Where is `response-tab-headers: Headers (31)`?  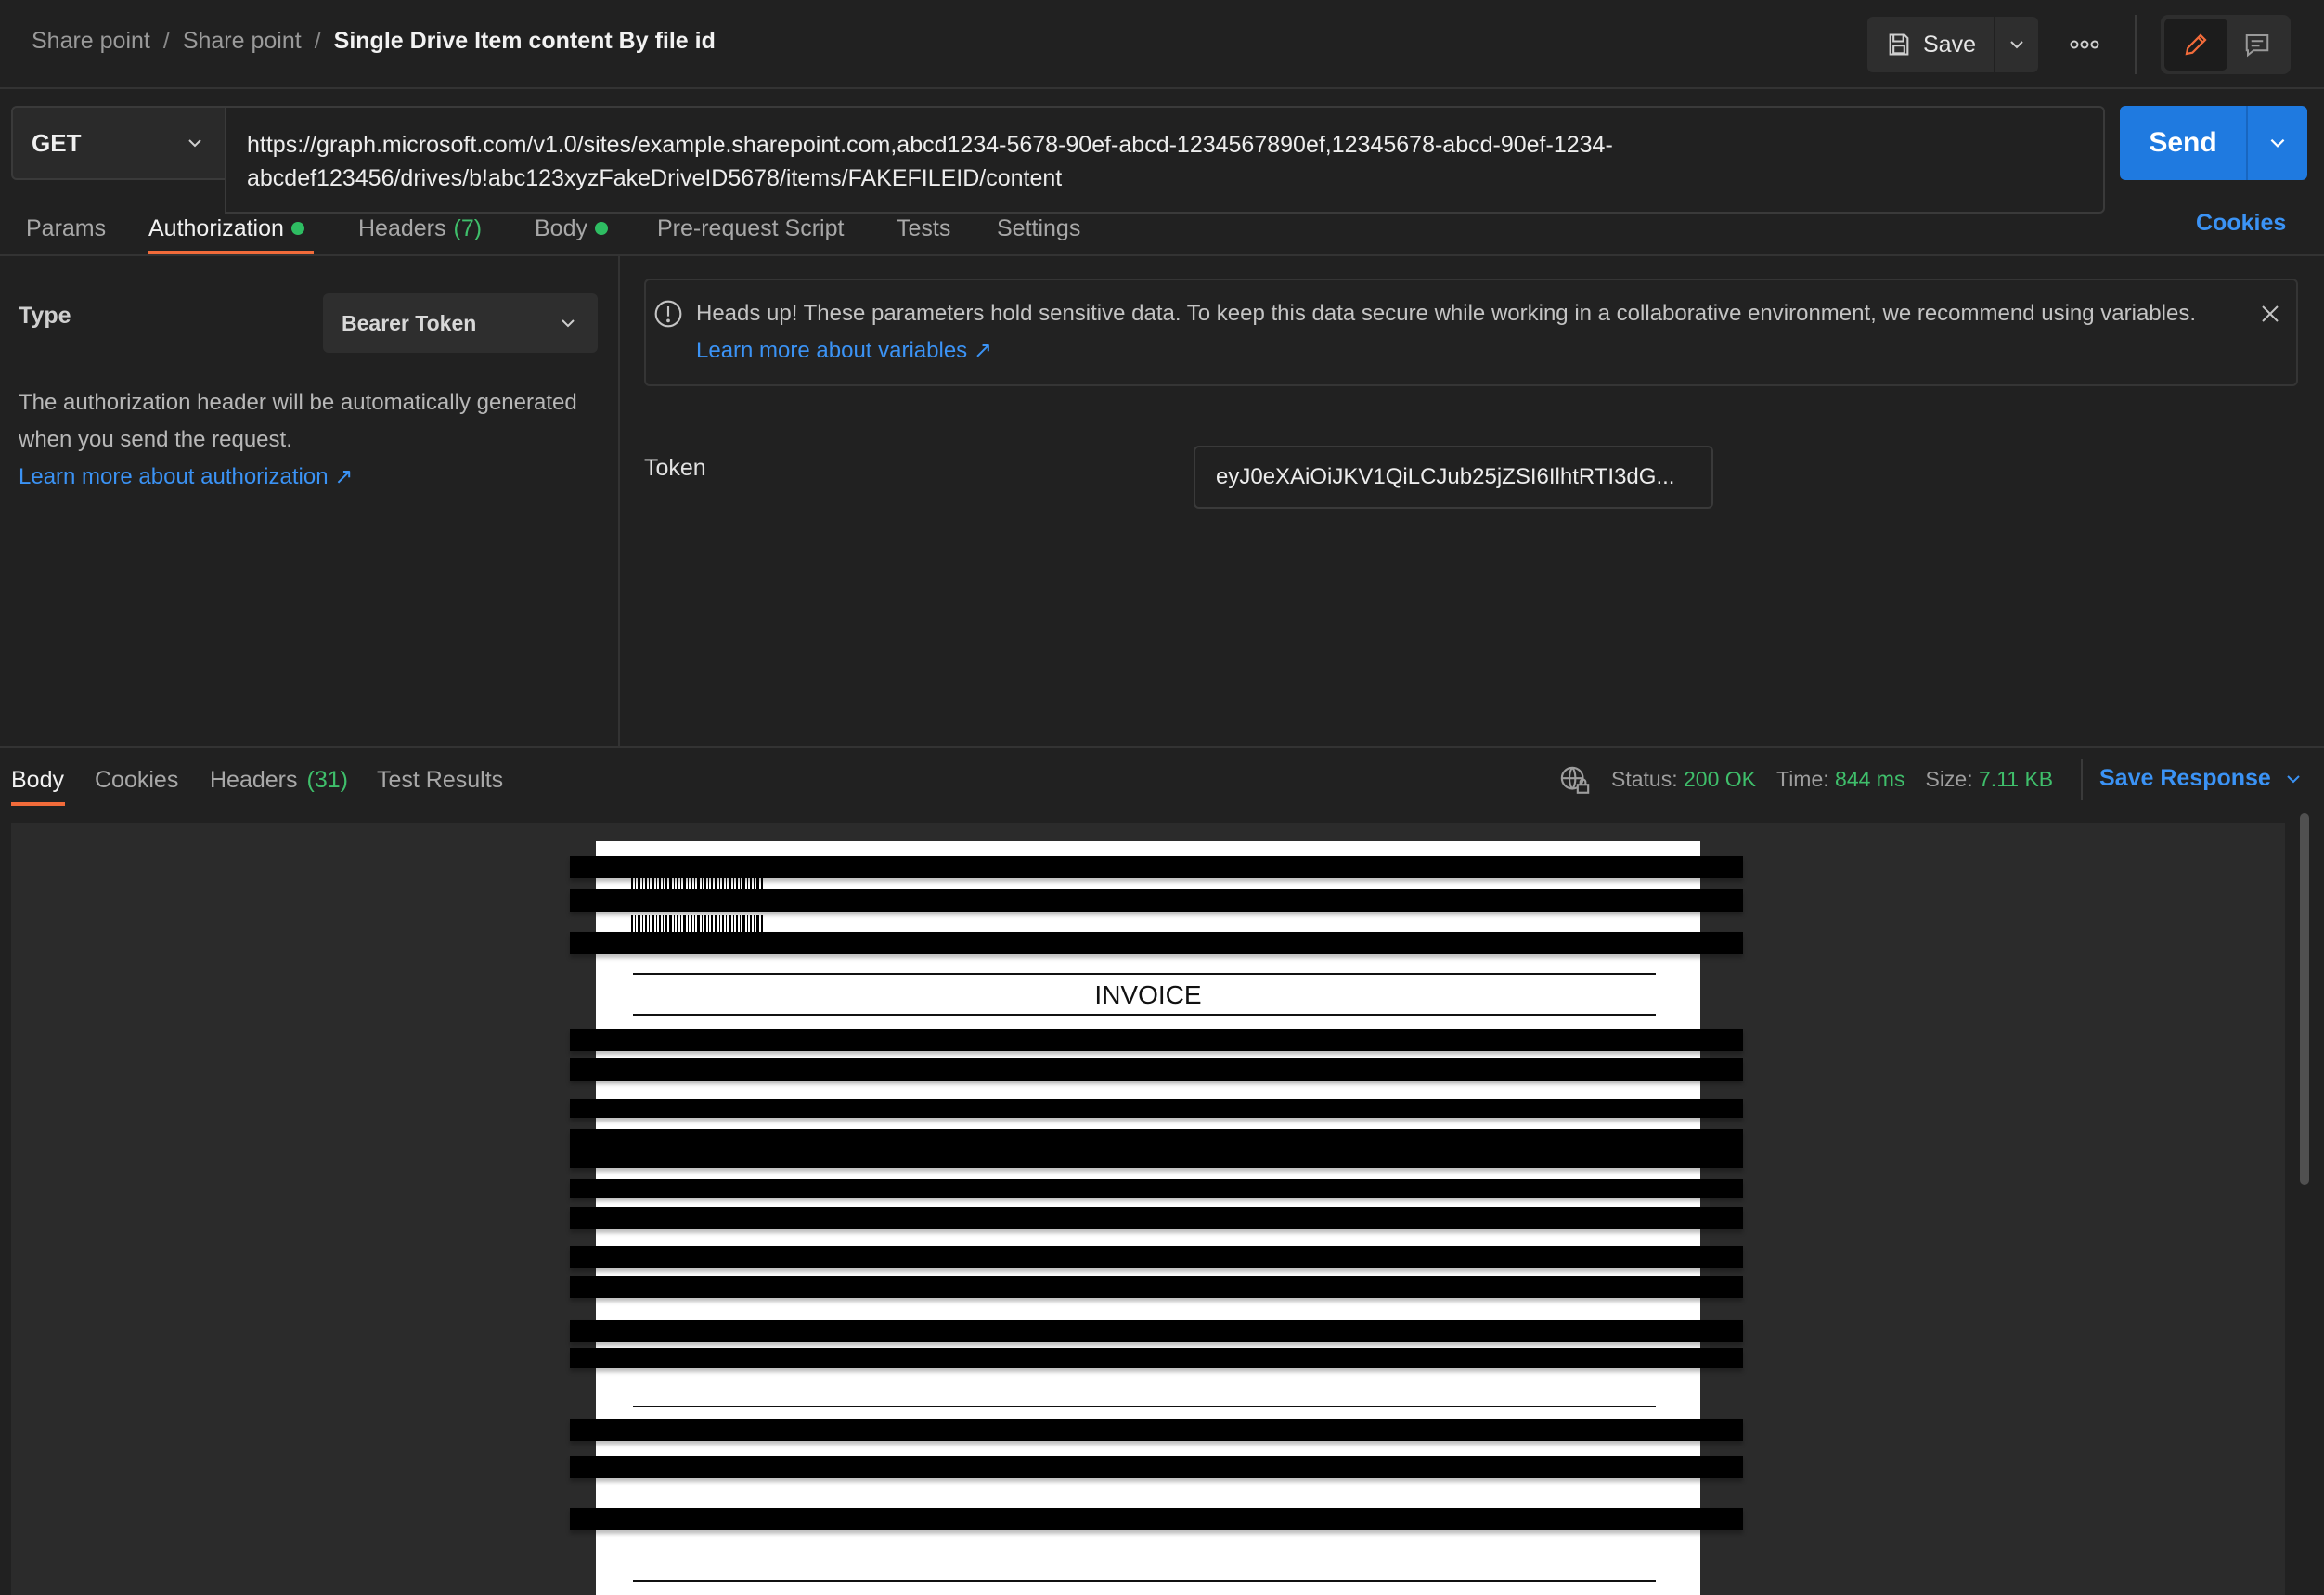 response-tab-headers: Headers (31) is located at coordinates (279, 780).